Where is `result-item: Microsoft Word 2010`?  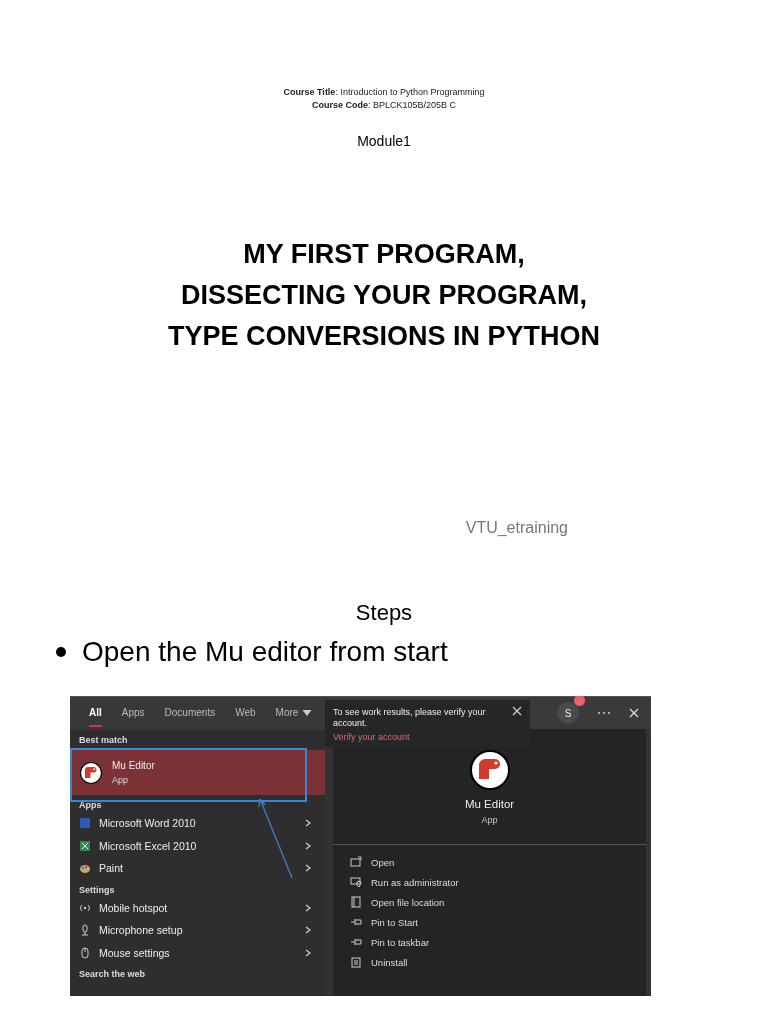 result-item: Microsoft Word 2010 is located at coordinates (197, 823).